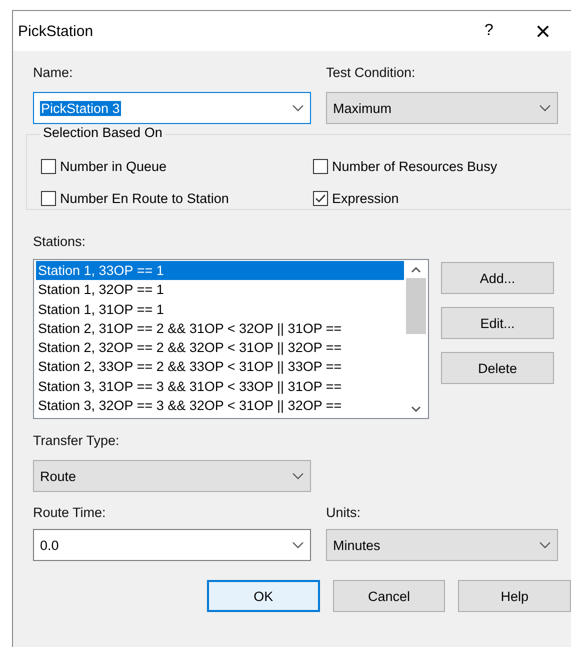 The height and width of the screenshot is (647, 571). I want to click on group-title: Selection Based On, so click(103, 132).